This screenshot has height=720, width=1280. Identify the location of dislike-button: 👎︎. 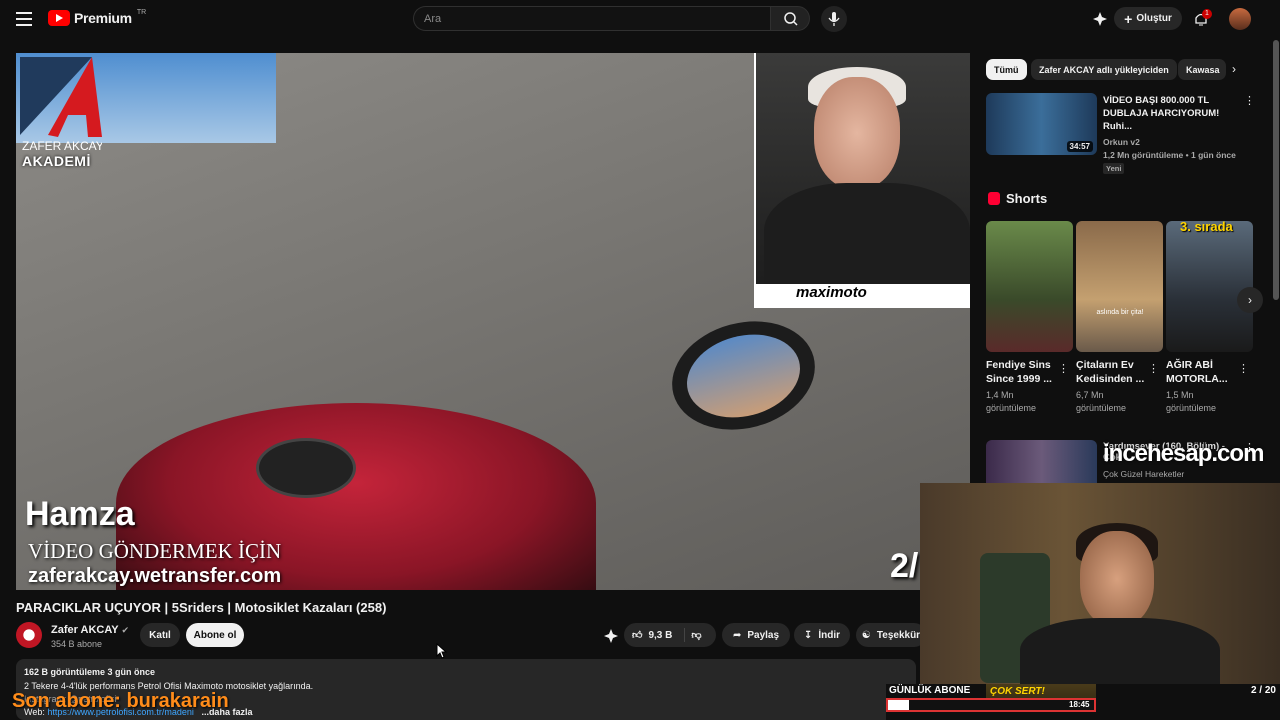
(696, 635).